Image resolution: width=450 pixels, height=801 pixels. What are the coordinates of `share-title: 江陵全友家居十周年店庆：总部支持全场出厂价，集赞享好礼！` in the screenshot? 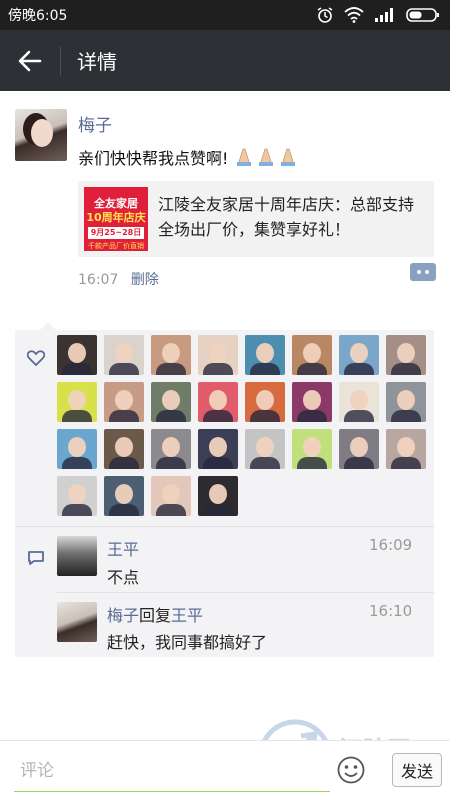 It's located at (286, 217).